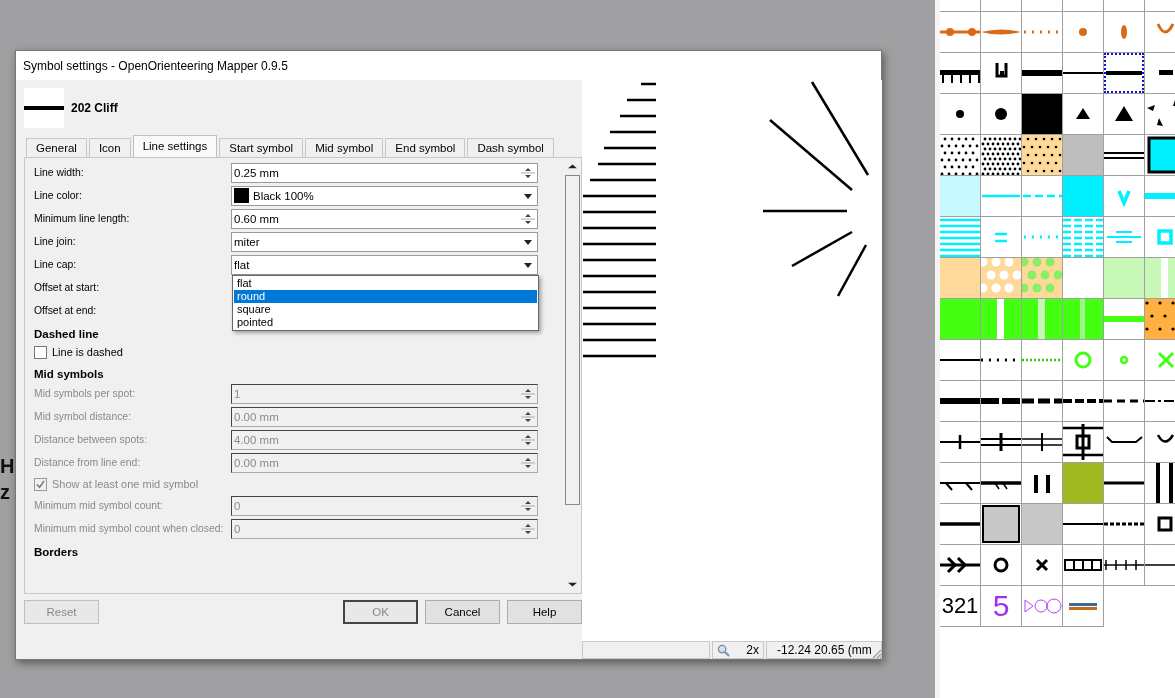  What do you see at coordinates (385, 309) in the screenshot?
I see `dropdown-option: square` at bounding box center [385, 309].